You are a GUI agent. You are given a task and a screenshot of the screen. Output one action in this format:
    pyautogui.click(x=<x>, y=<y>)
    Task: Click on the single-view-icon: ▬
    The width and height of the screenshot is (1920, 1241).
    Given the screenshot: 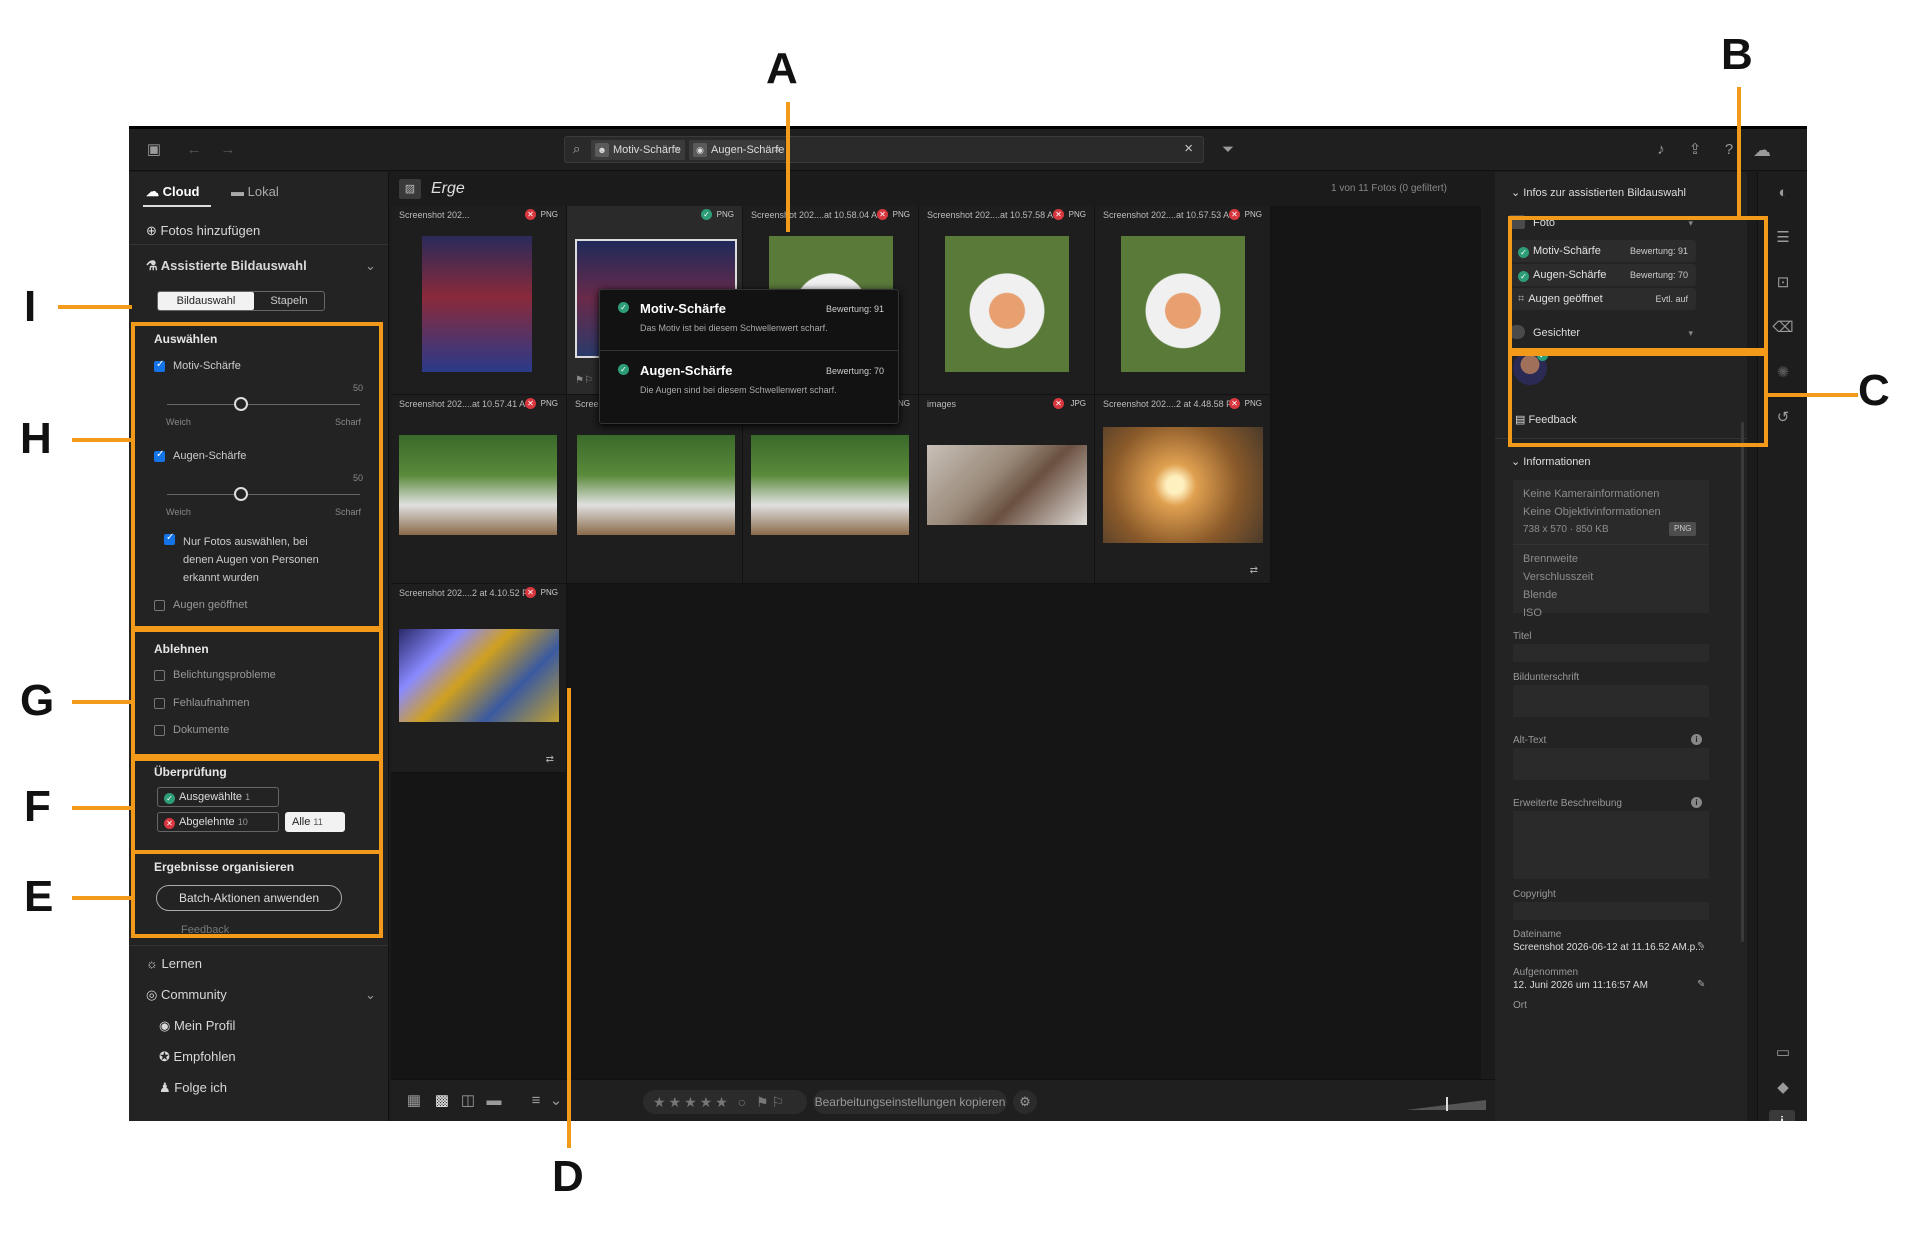 What is the action you would take?
    pyautogui.click(x=494, y=1101)
    